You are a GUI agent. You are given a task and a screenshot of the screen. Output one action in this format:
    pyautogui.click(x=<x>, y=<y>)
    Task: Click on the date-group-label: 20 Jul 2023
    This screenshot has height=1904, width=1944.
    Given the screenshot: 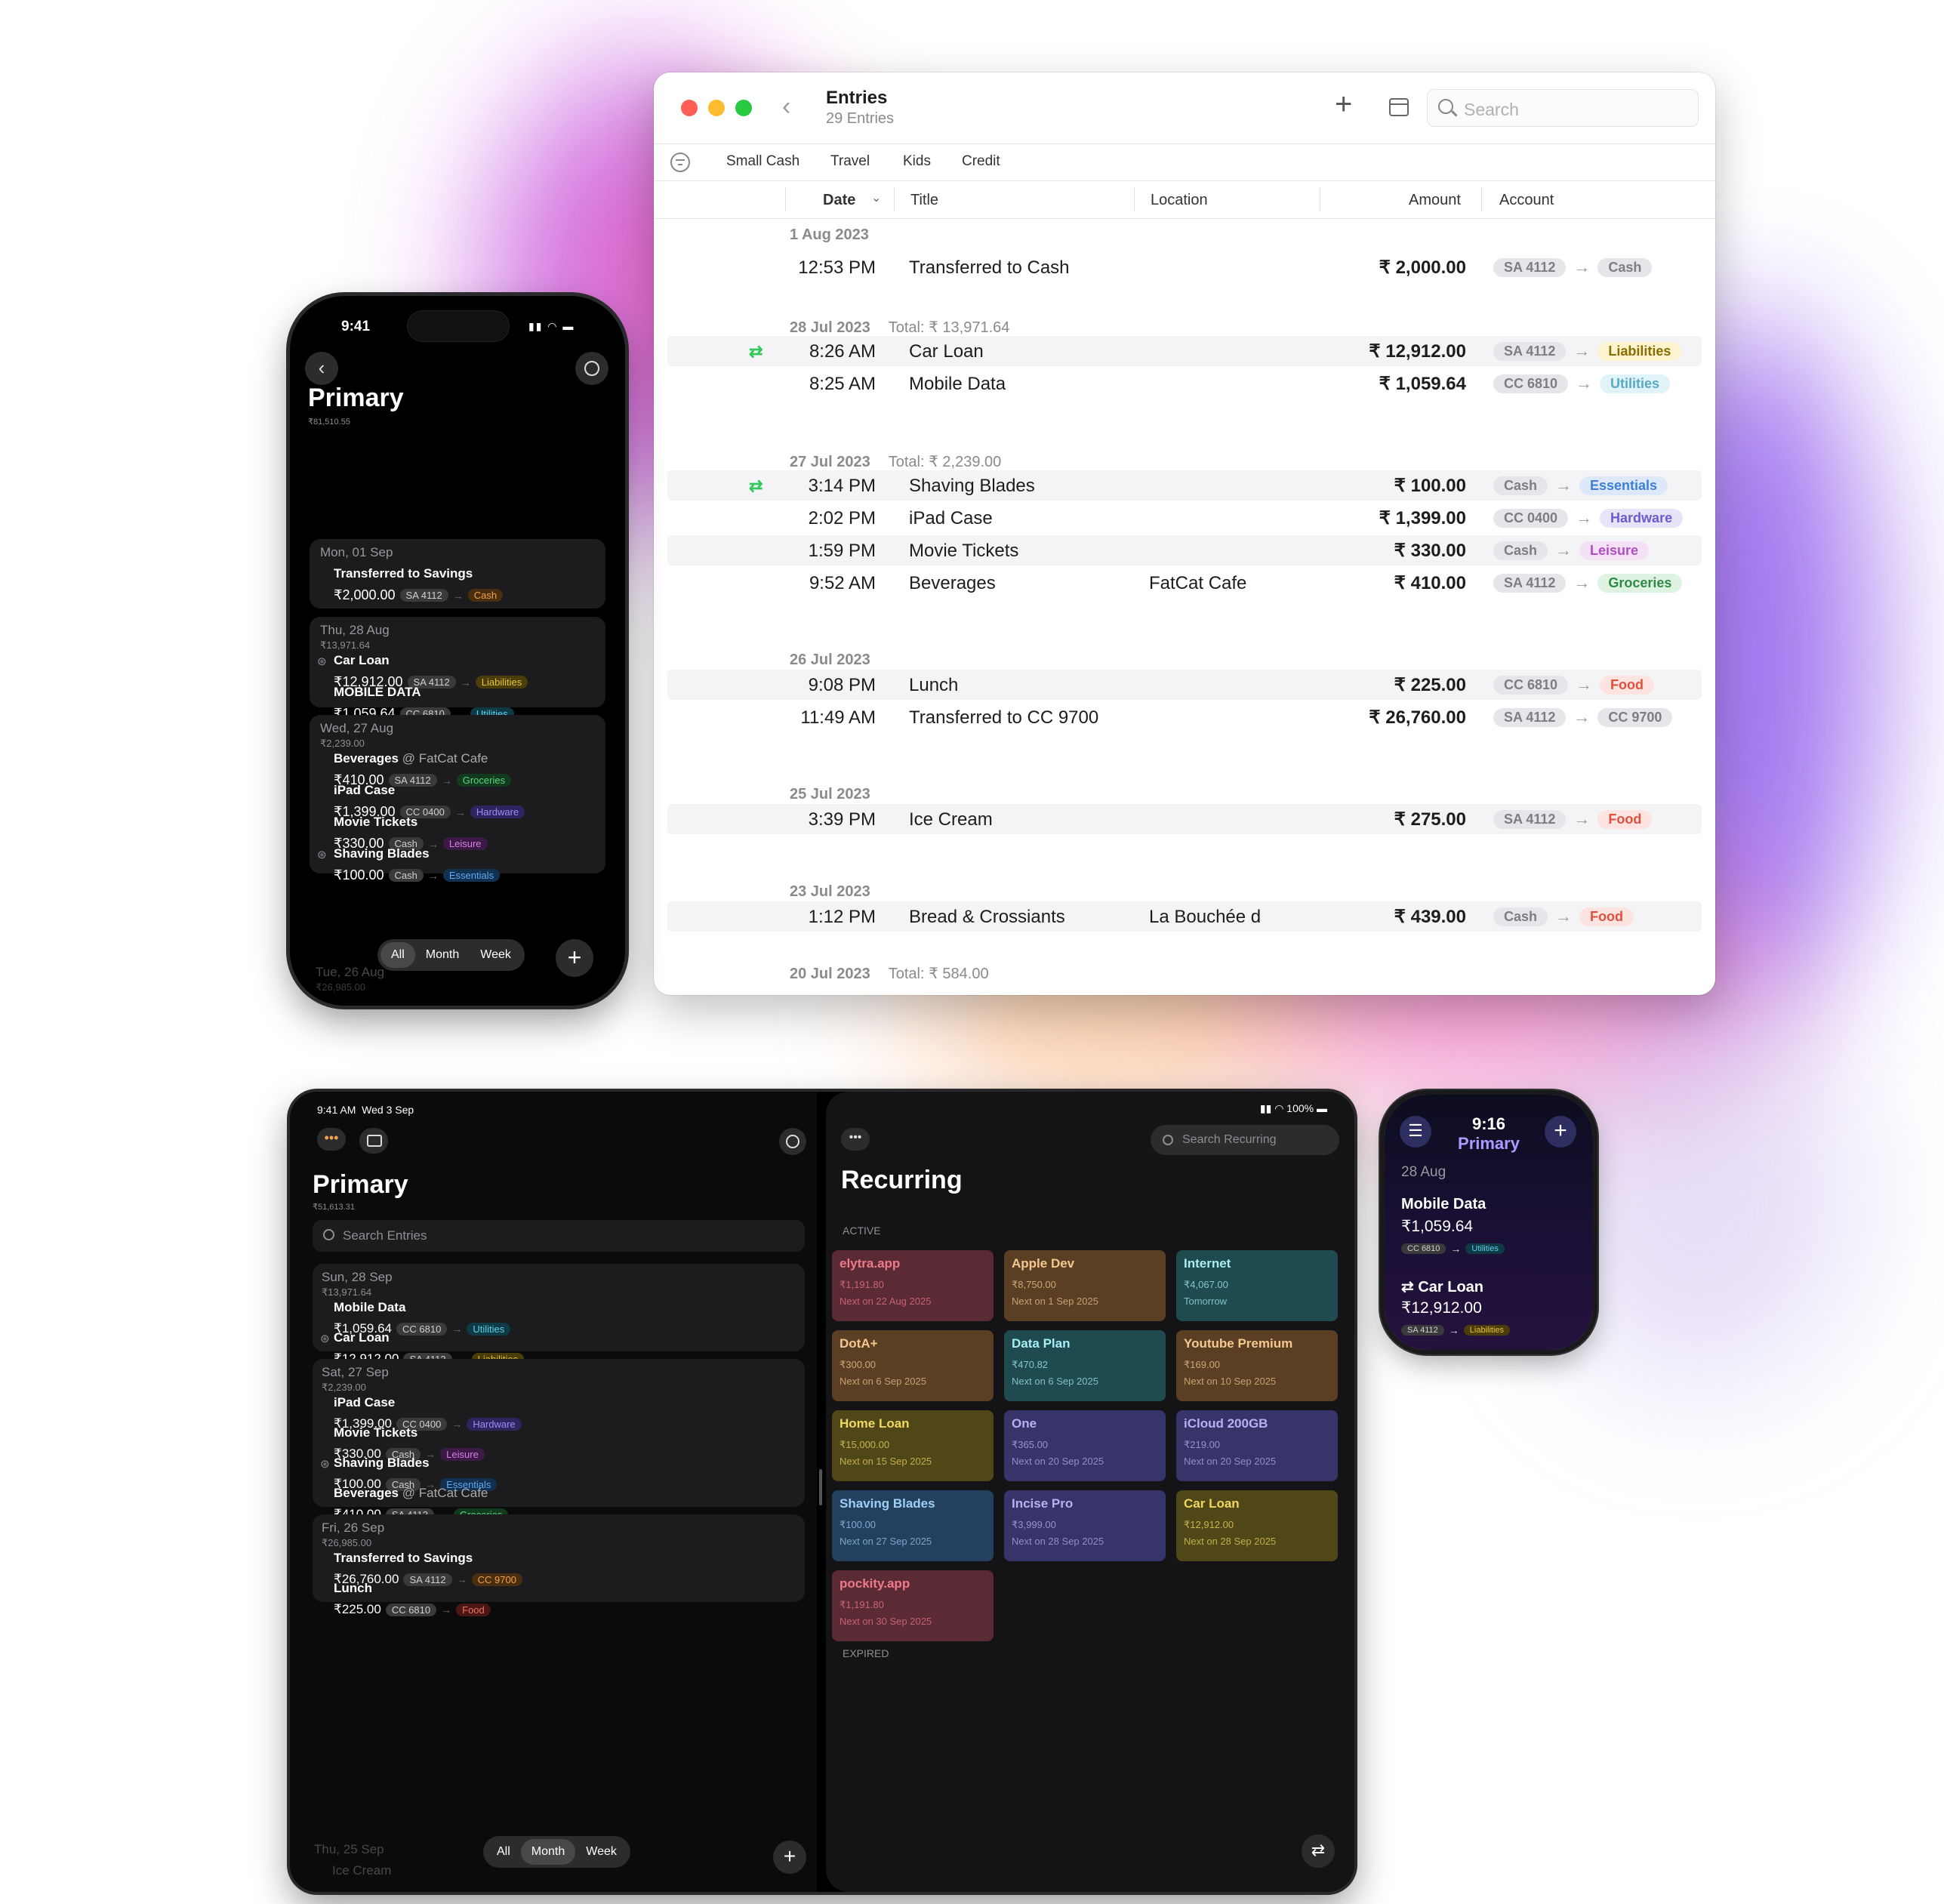 What is the action you would take?
    pyautogui.click(x=830, y=974)
    